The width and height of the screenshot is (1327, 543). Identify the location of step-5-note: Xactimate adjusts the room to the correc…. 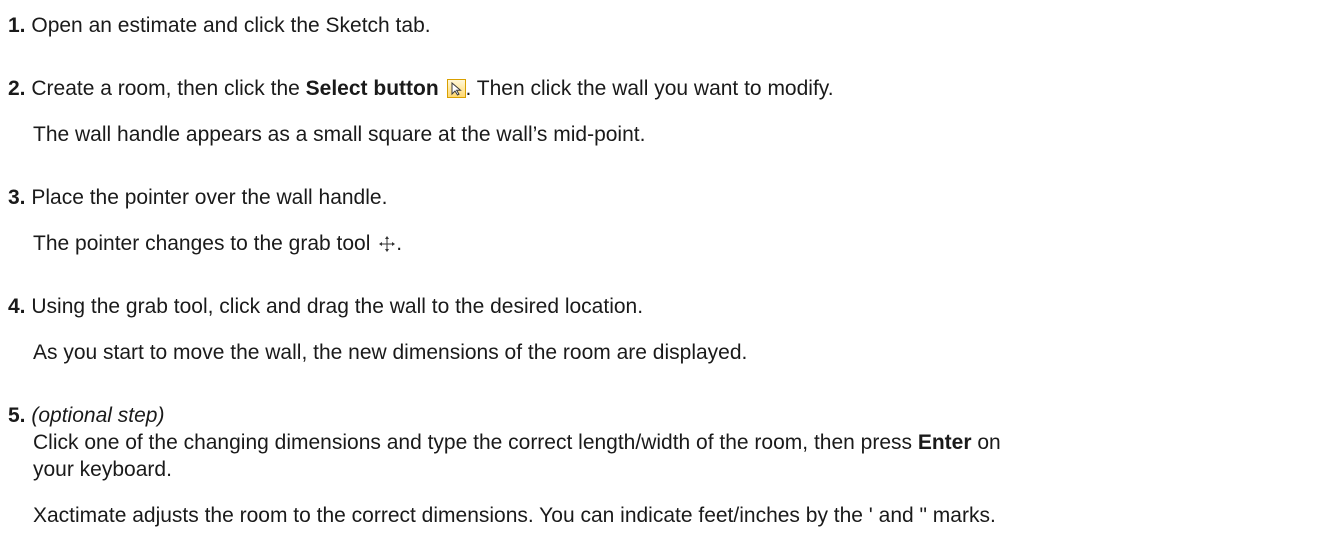
(514, 515).